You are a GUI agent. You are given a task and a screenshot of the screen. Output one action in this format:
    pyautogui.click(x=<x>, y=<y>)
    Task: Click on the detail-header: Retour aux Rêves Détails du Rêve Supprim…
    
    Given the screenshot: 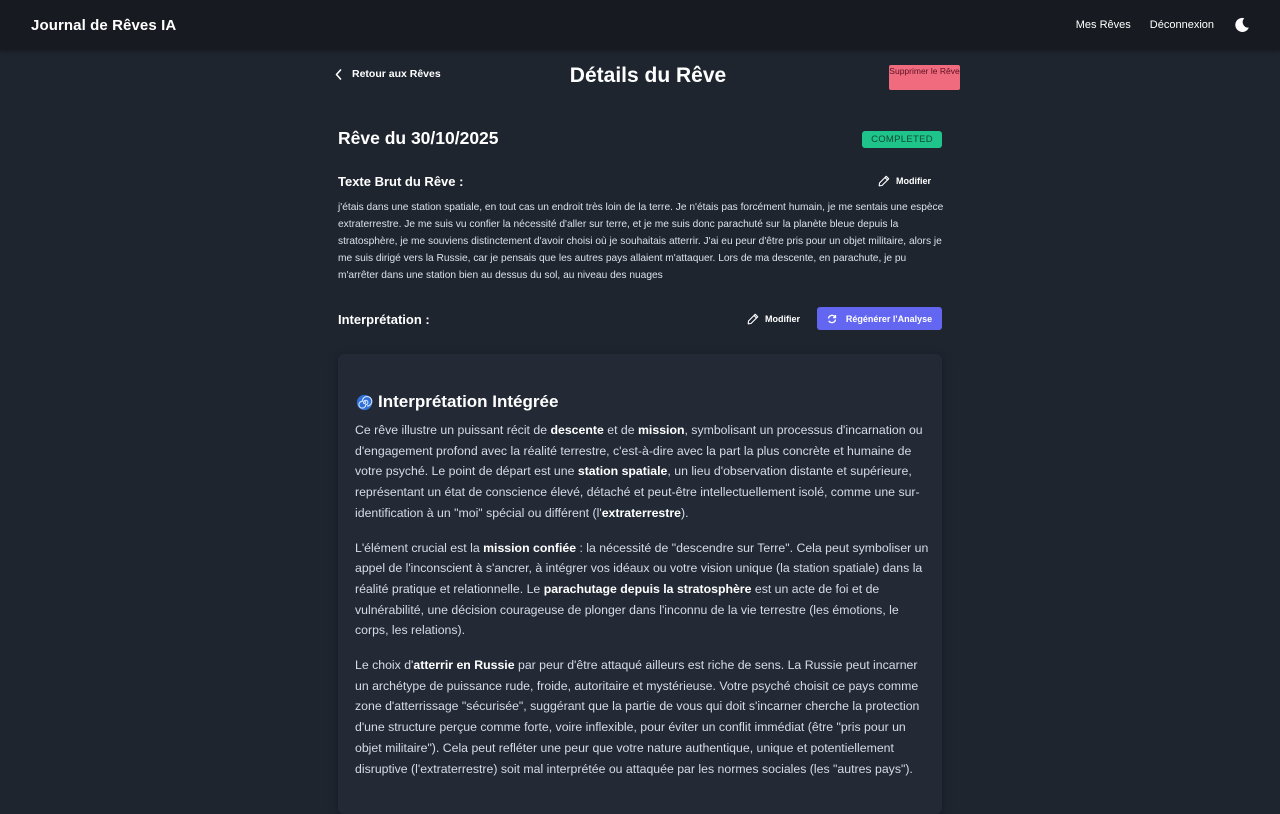 What is the action you would take?
    pyautogui.click(x=648, y=77)
    